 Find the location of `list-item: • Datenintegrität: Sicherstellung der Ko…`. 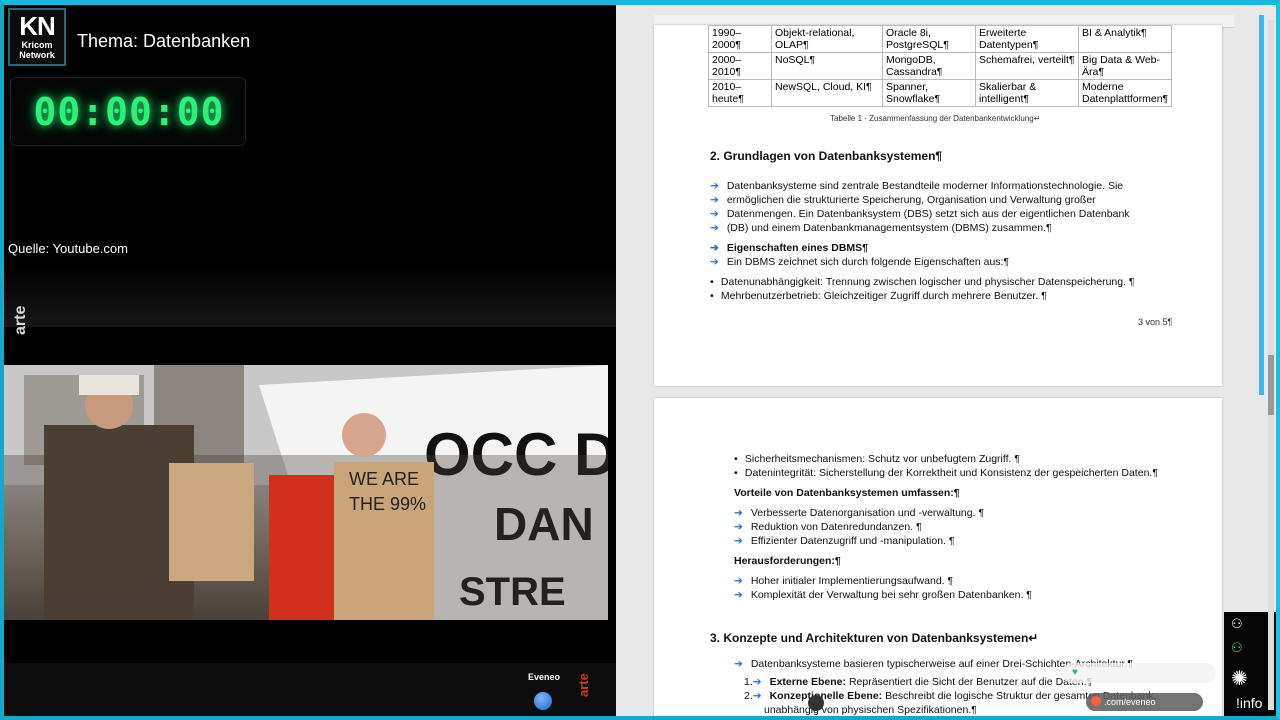

list-item: • Datenintegrität: Sicherstellung der Ko… is located at coordinates (946, 473).